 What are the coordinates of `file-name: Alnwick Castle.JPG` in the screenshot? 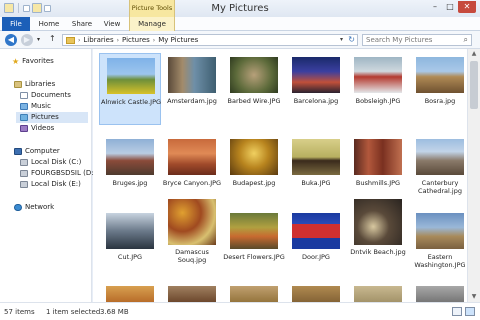 It's located at (131, 102).